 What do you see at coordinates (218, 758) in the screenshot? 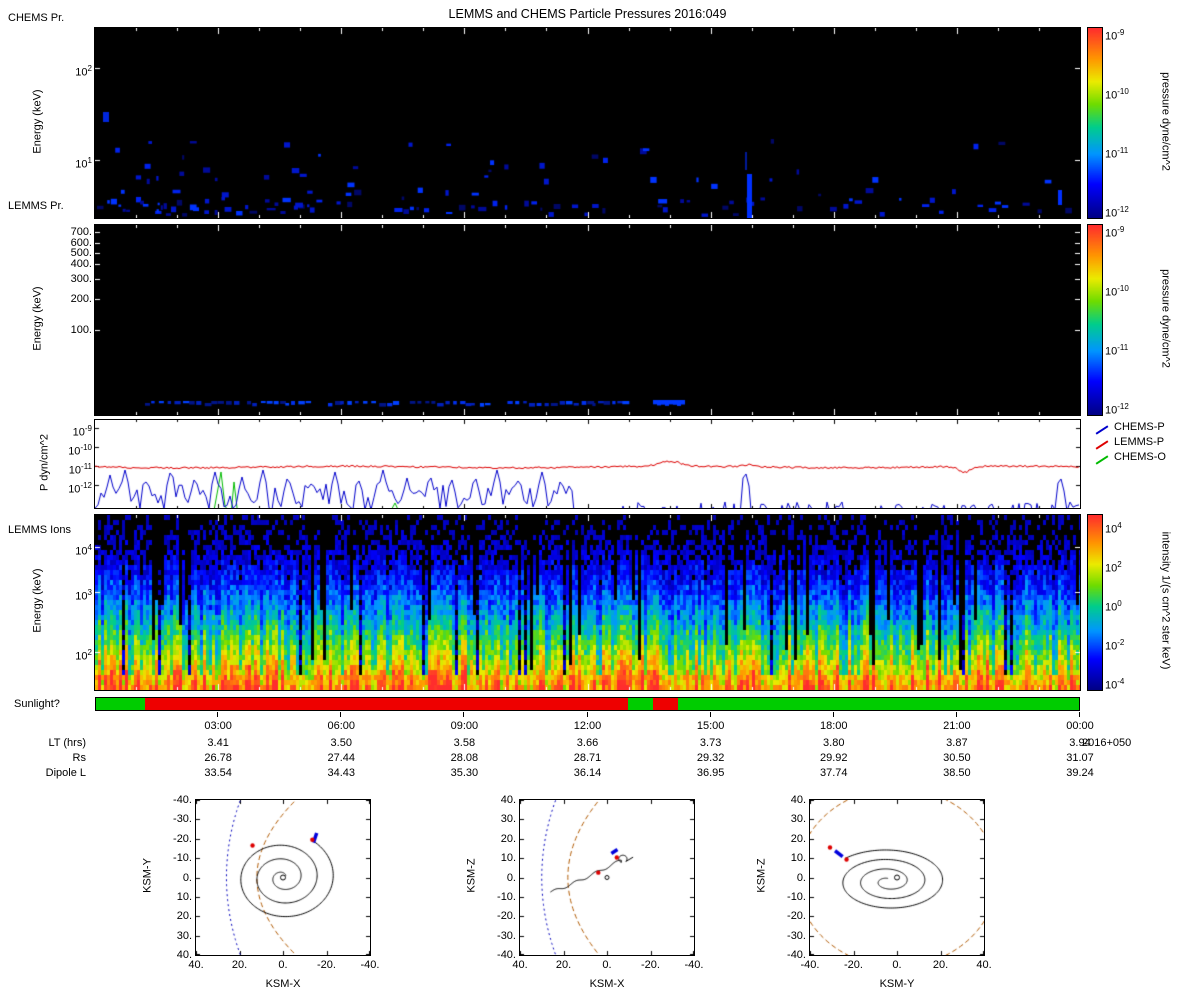
I see `ephemeris-value: 26.78` at bounding box center [218, 758].